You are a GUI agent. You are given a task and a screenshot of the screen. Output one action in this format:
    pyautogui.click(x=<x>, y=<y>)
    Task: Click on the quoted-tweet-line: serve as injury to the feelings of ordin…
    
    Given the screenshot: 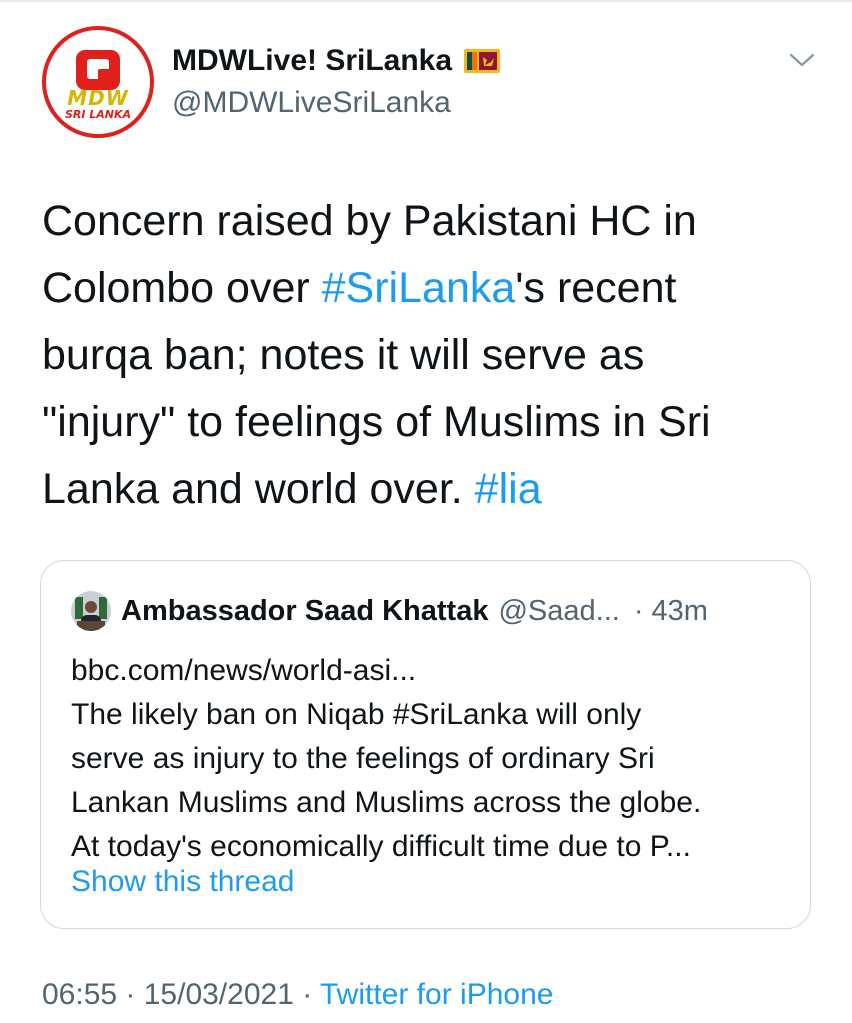 What is the action you would take?
    pyautogui.click(x=363, y=758)
    